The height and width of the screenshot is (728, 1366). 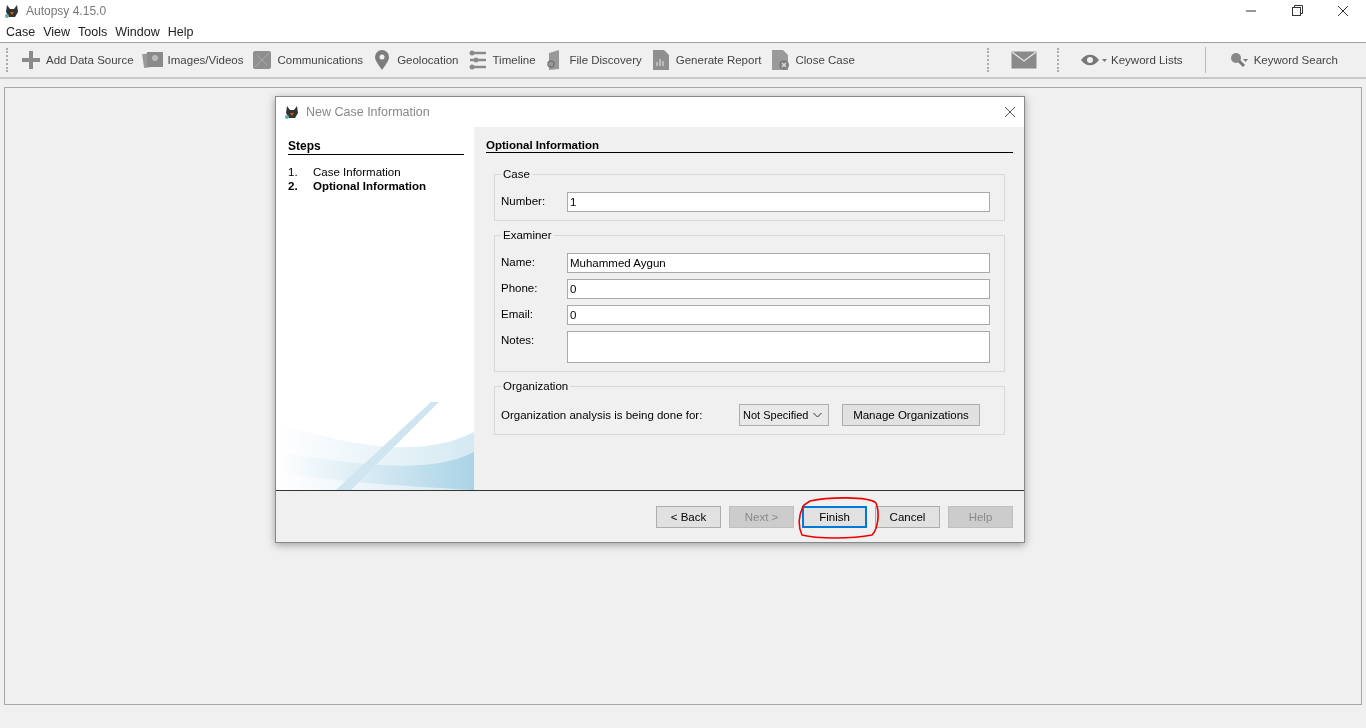 I want to click on toolbar-button: Communications, so click(x=307, y=60).